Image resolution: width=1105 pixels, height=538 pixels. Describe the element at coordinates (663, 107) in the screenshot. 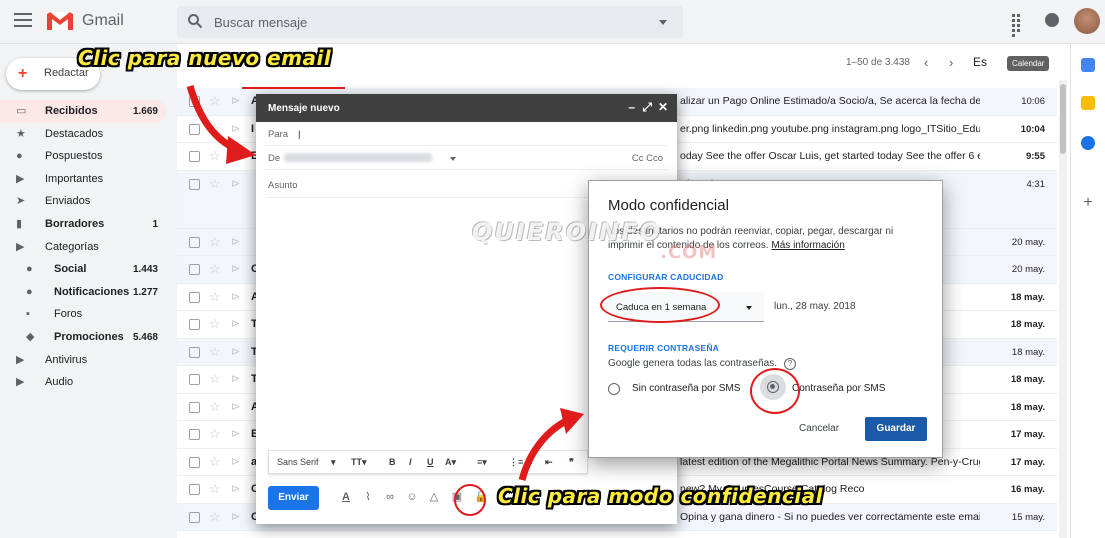

I see `close-icon: ✕` at that location.